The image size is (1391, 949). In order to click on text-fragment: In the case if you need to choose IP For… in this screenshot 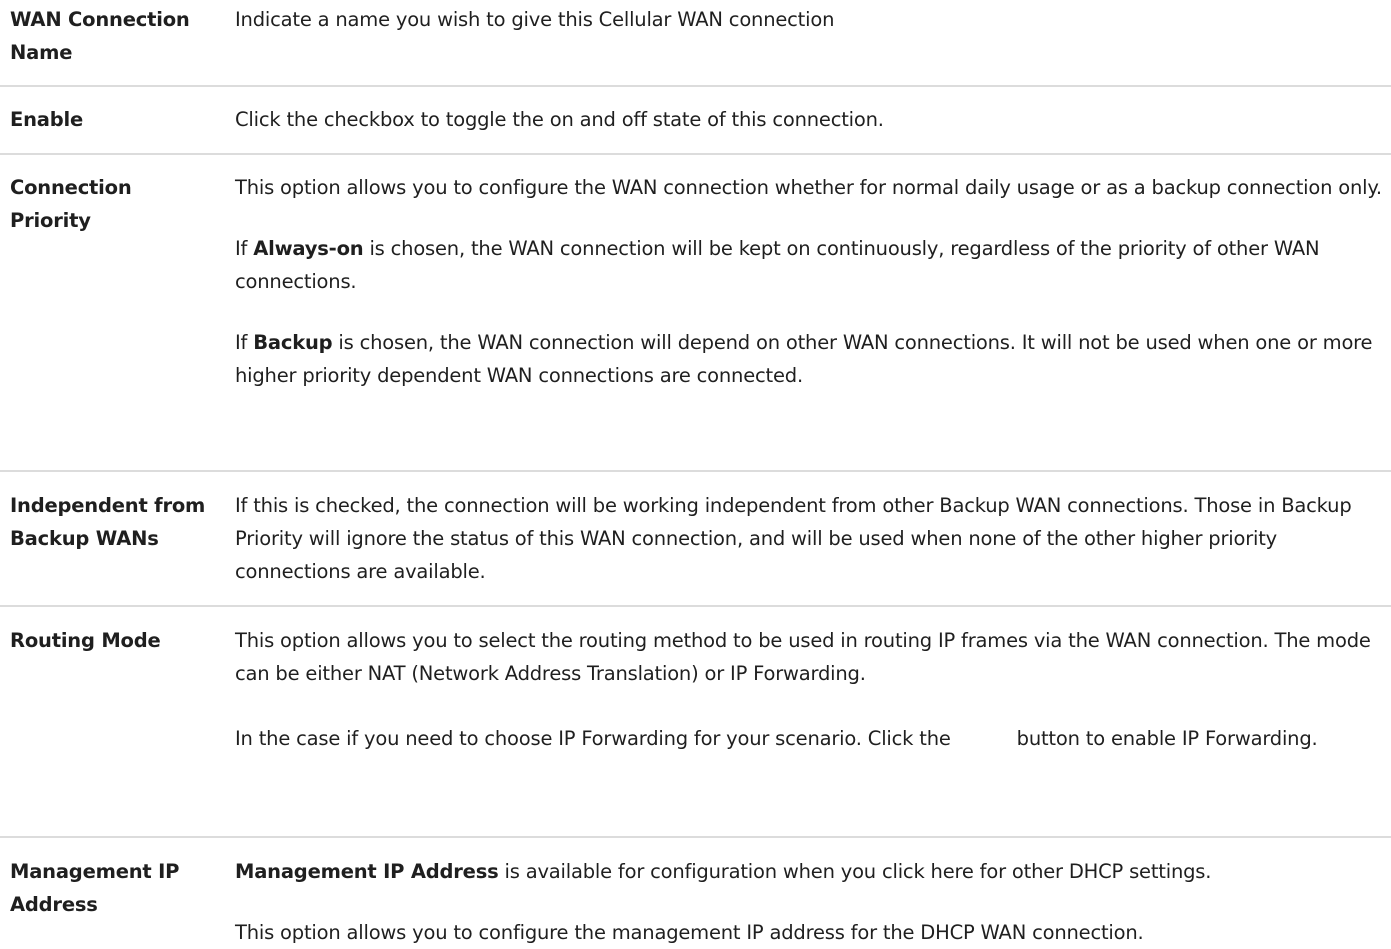, I will do `click(596, 738)`.